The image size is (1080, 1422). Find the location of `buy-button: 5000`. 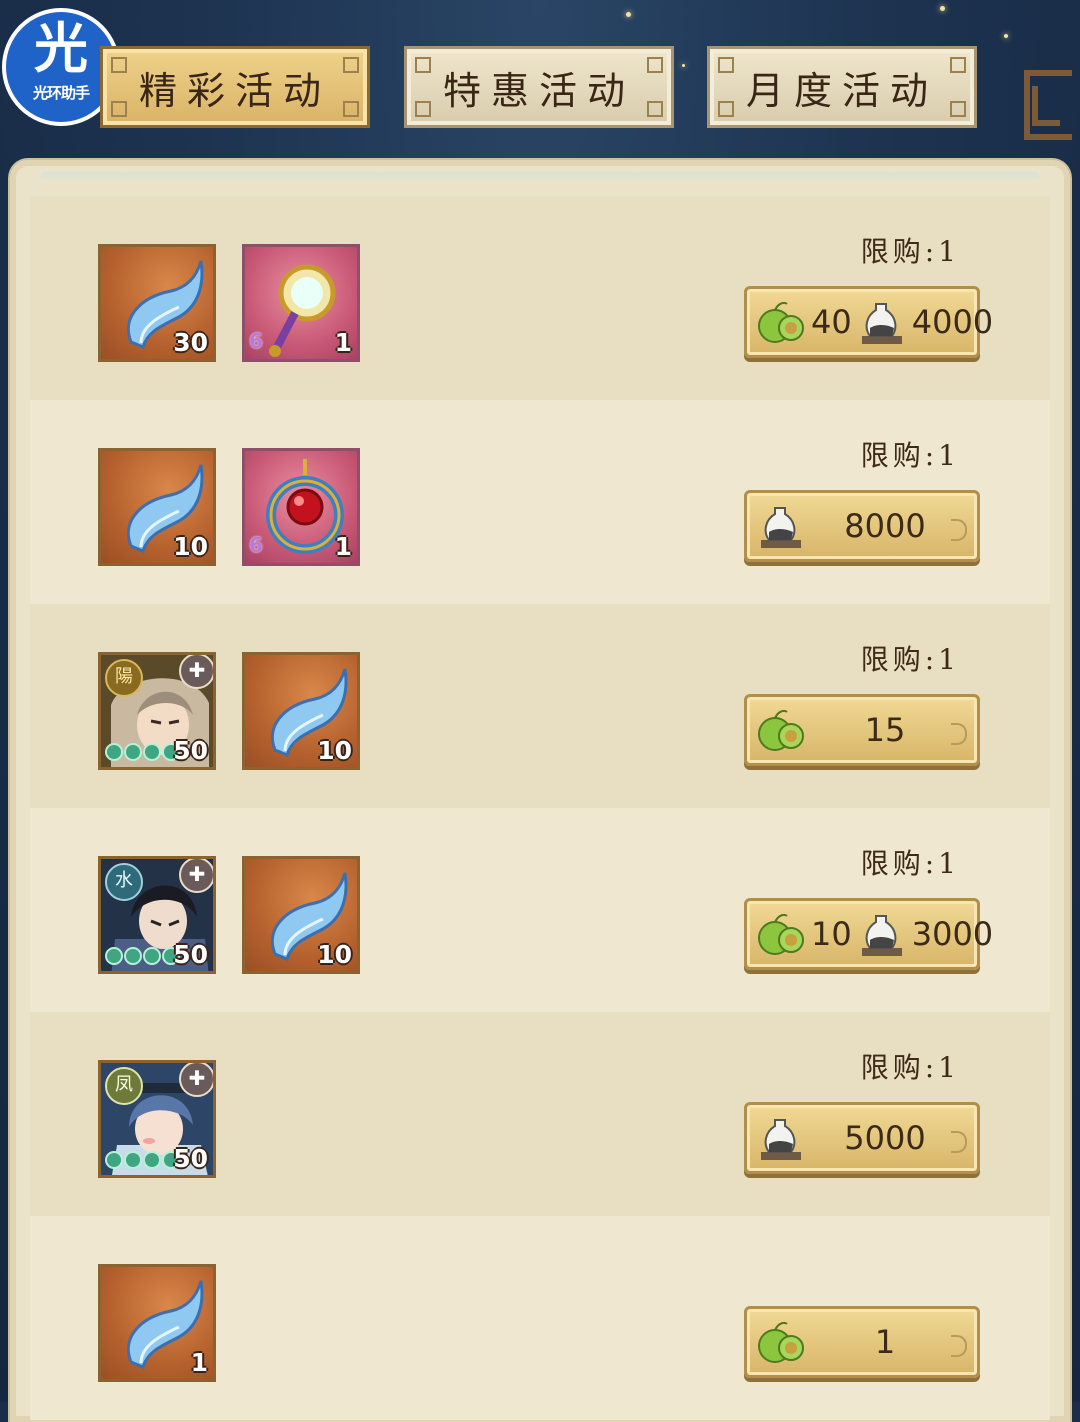

buy-button: 5000 is located at coordinates (862, 1138).